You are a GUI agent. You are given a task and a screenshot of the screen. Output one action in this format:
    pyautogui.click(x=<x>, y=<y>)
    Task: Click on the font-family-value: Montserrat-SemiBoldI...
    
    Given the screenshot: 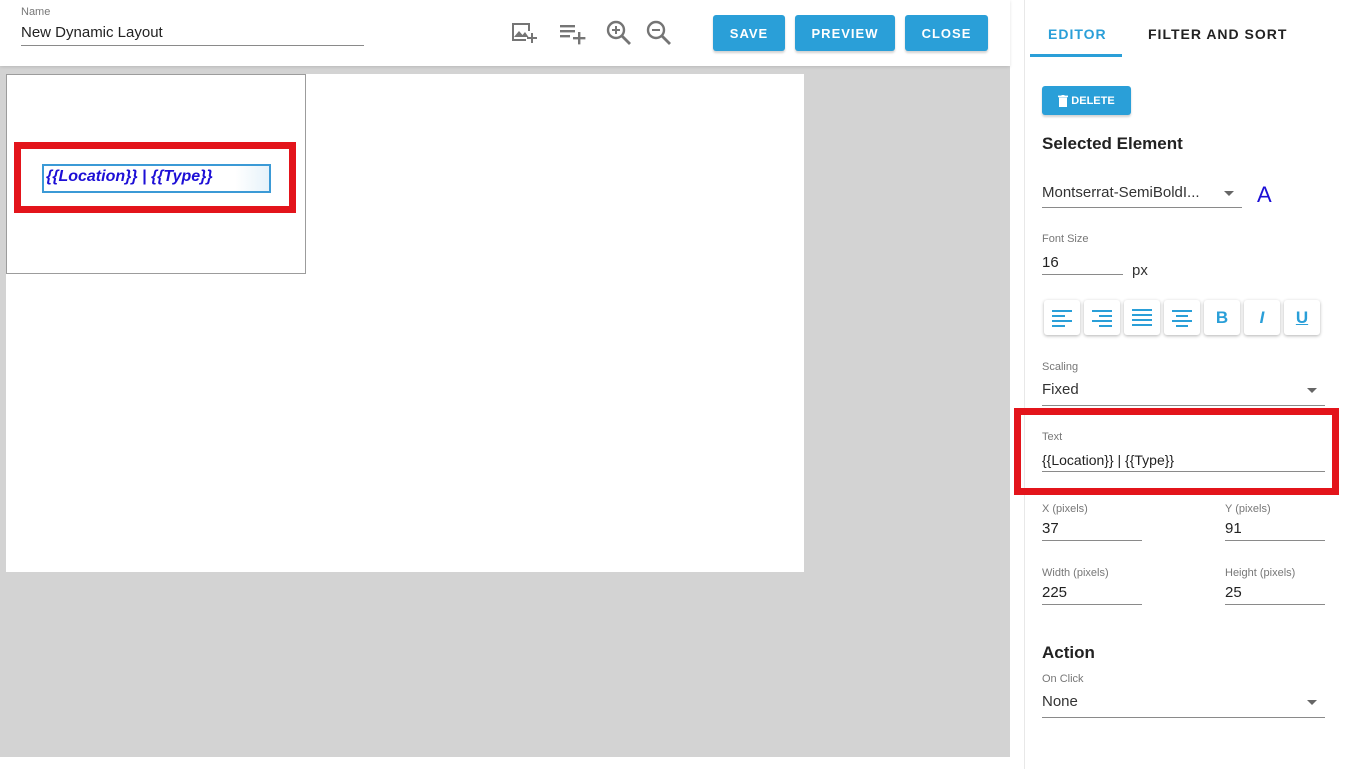 What is the action you would take?
    pyautogui.click(x=1121, y=192)
    